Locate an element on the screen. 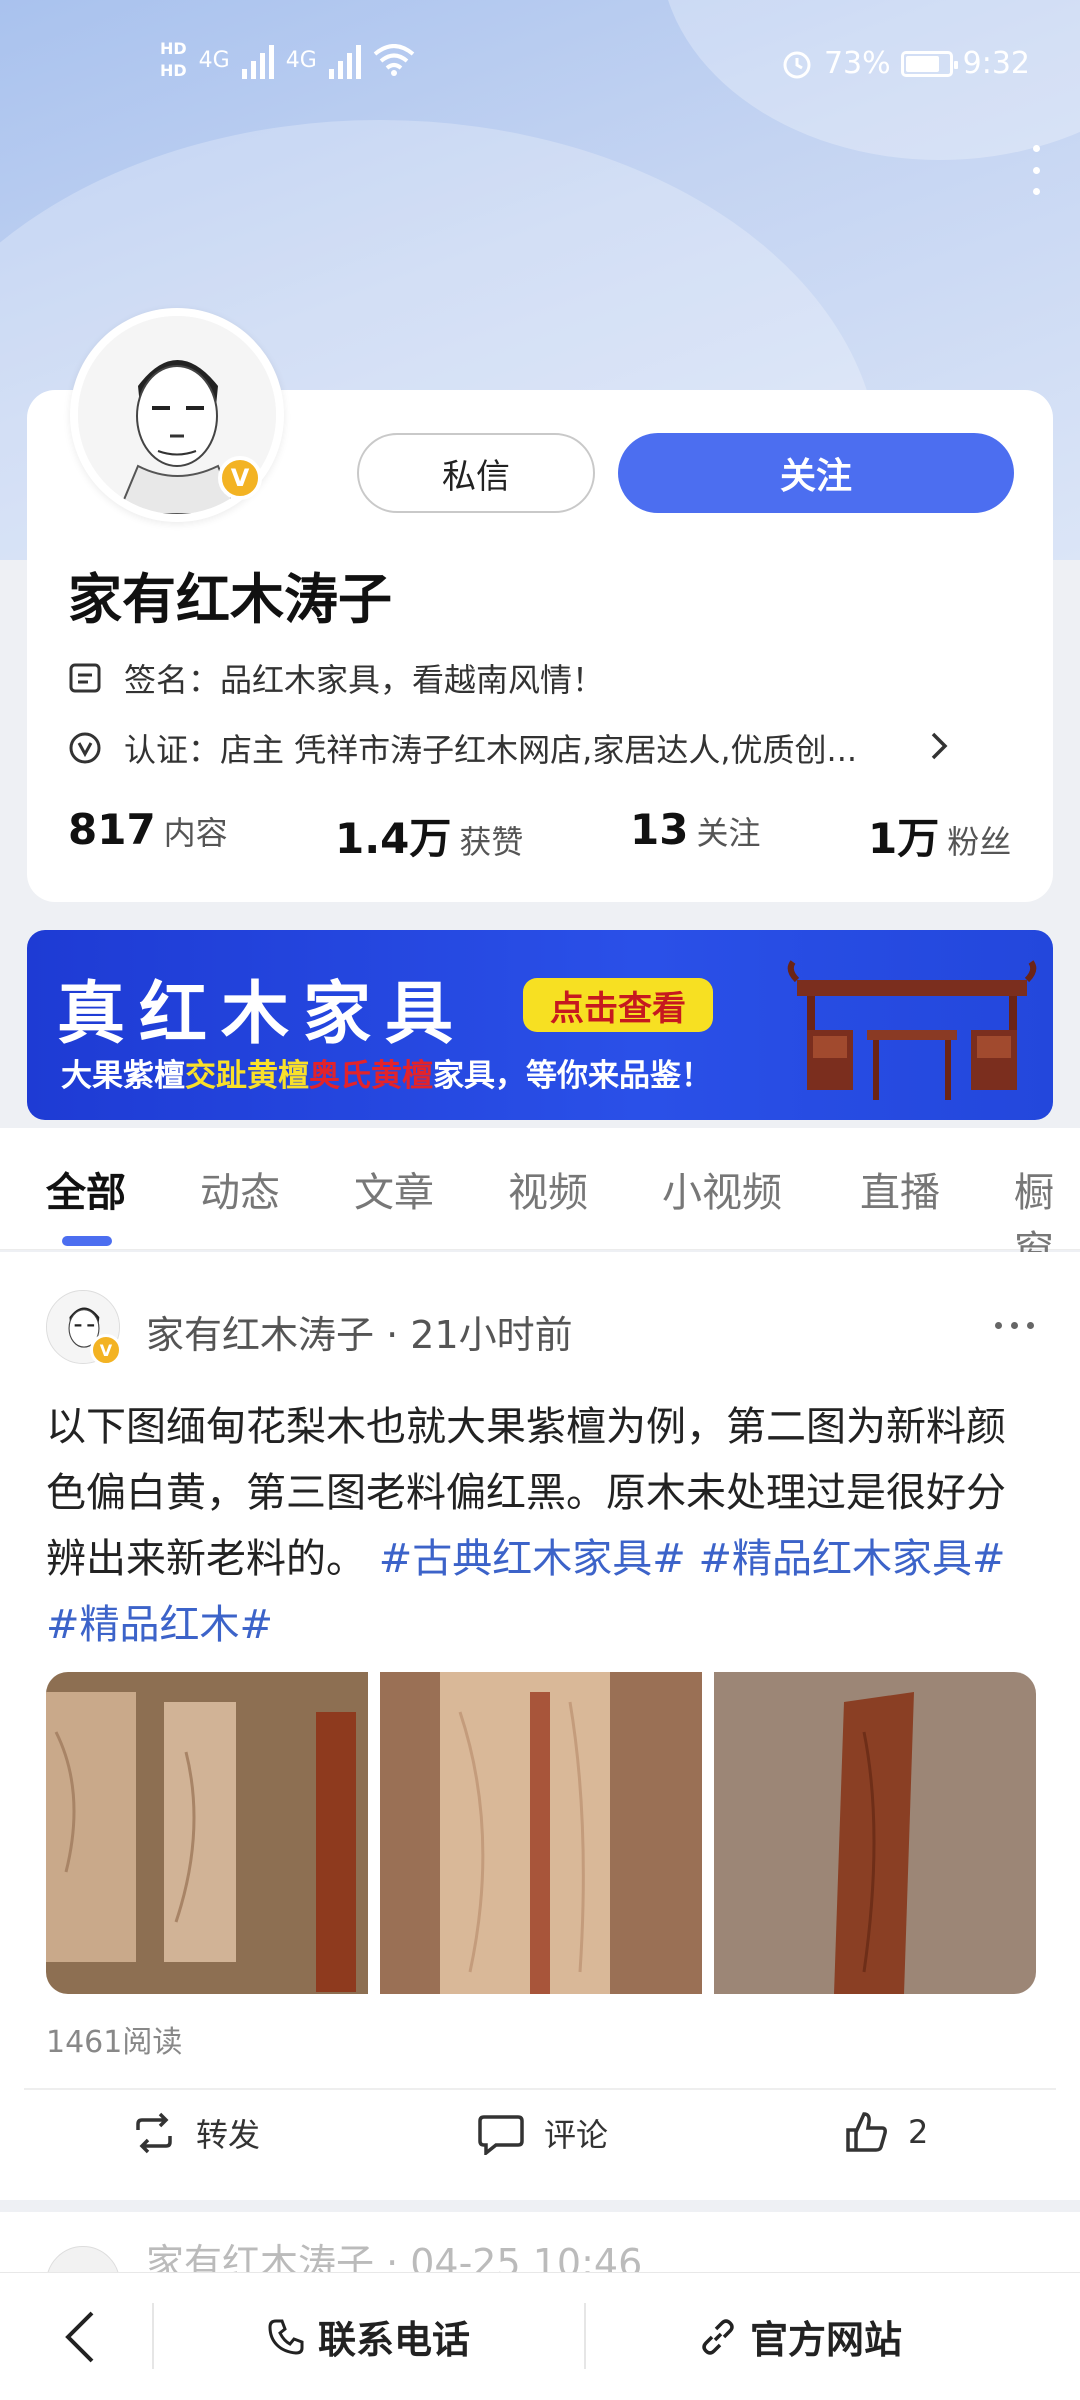 The height and width of the screenshot is (2400, 1080). banner-view-button: 点击查看 is located at coordinates (618, 1005).